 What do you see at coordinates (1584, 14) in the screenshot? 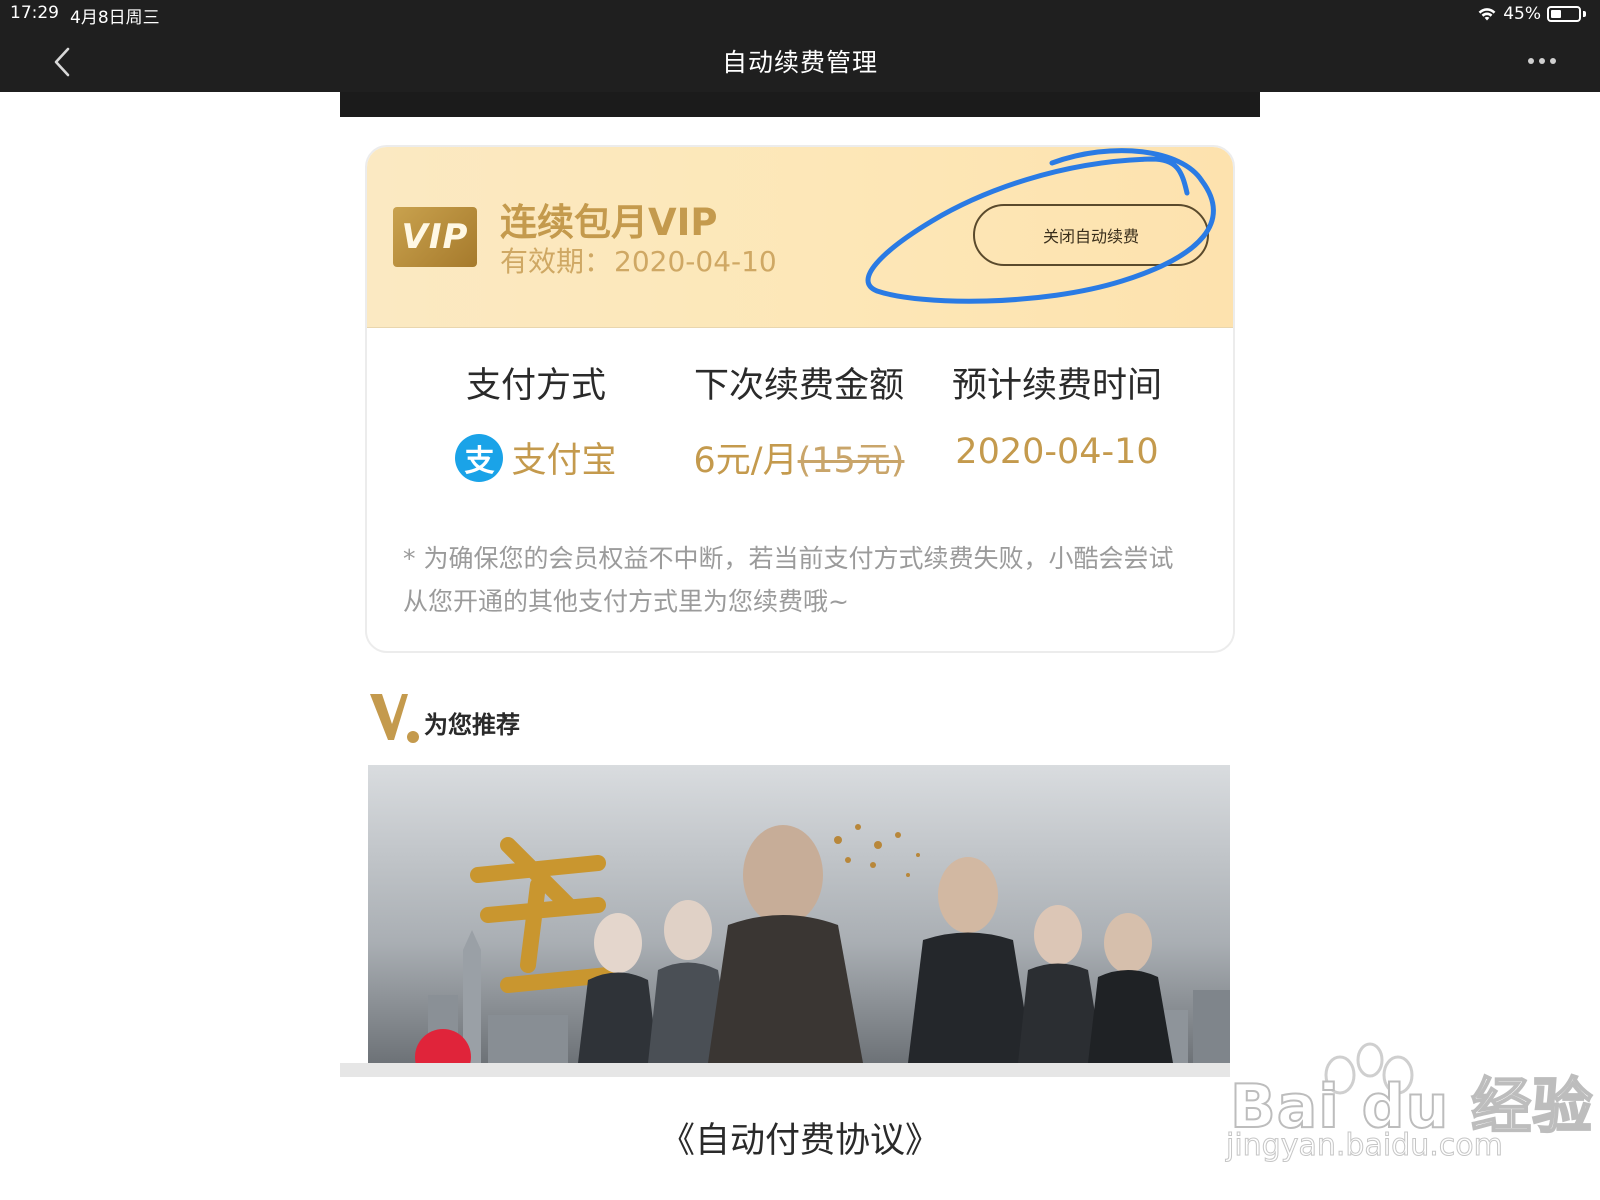
I see `battery-tip` at bounding box center [1584, 14].